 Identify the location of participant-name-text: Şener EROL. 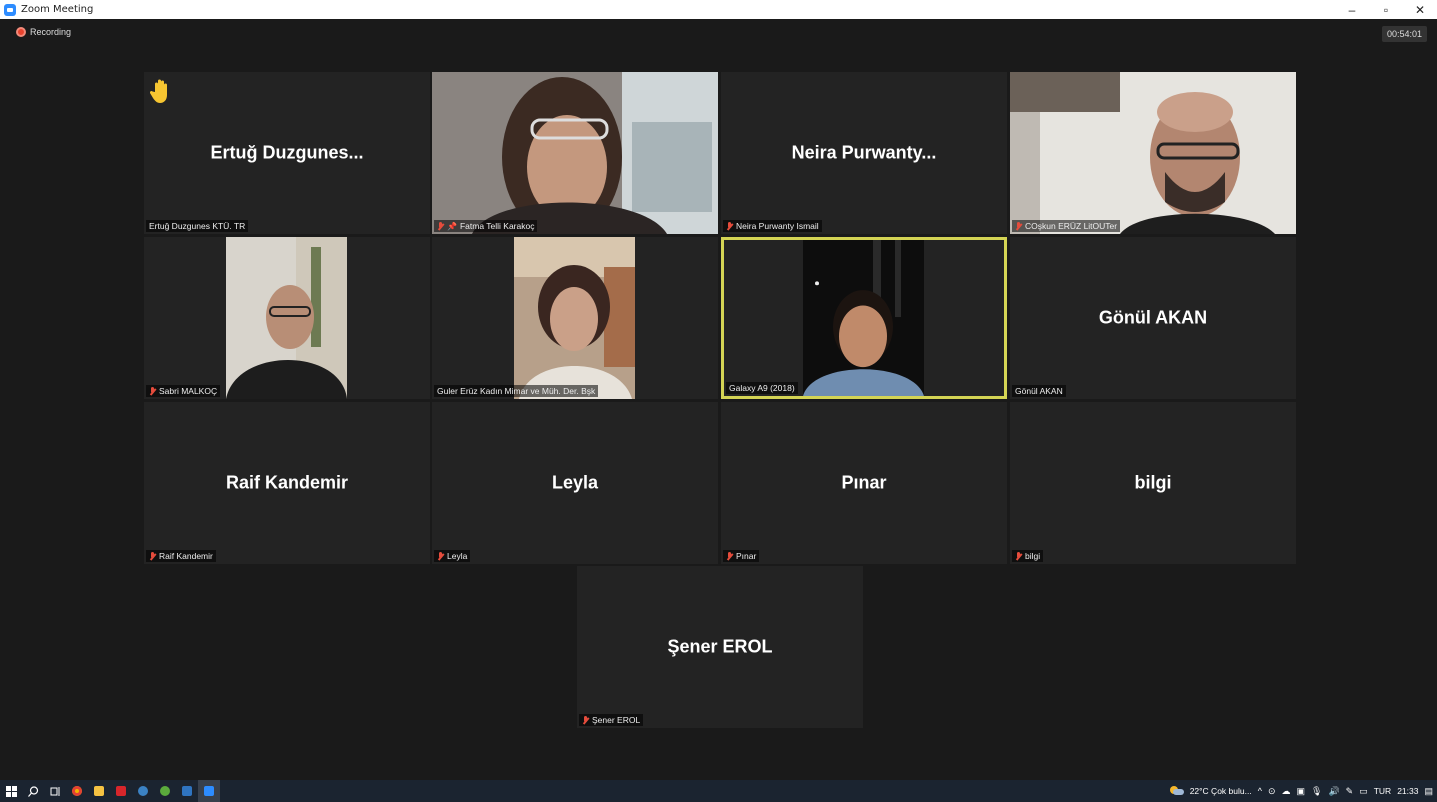
(616, 720).